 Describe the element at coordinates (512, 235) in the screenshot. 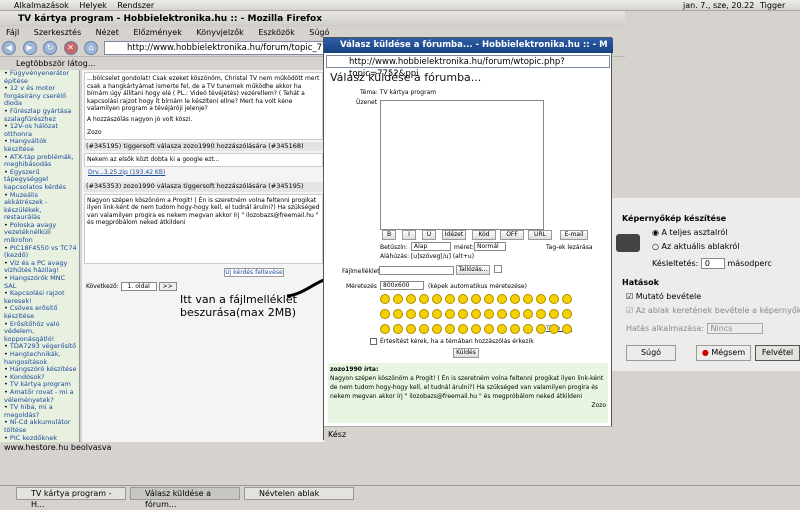

I see `format-button: OFF` at that location.